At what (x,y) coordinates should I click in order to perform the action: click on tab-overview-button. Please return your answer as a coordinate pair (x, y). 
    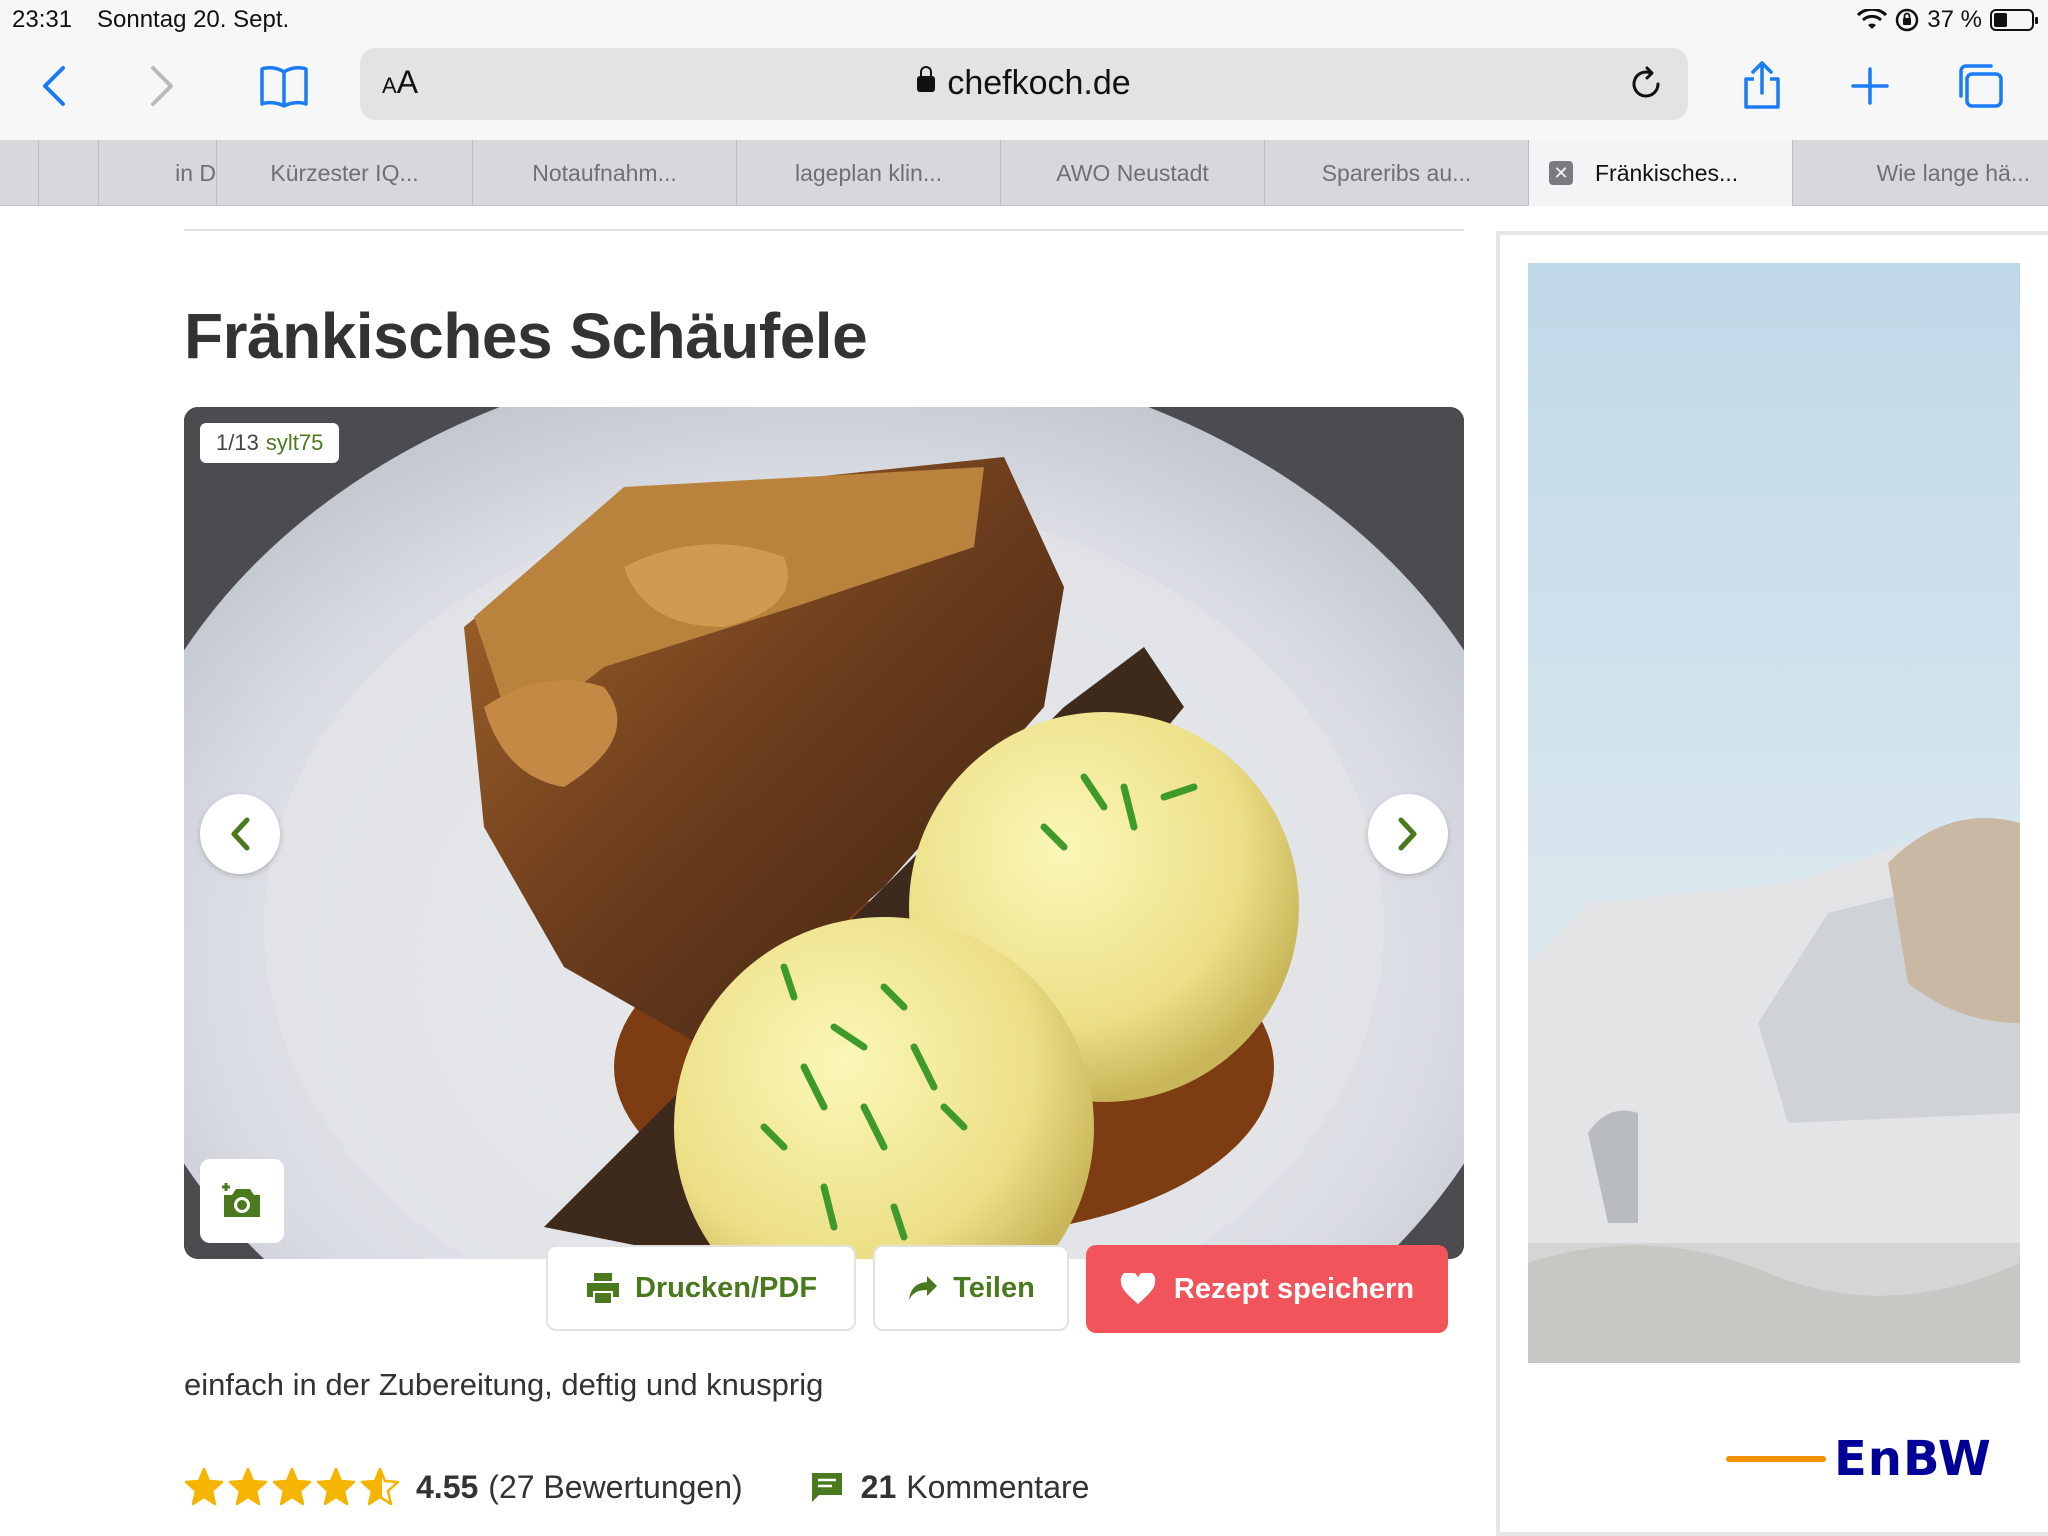
    Looking at the image, I should click on (1980, 86).